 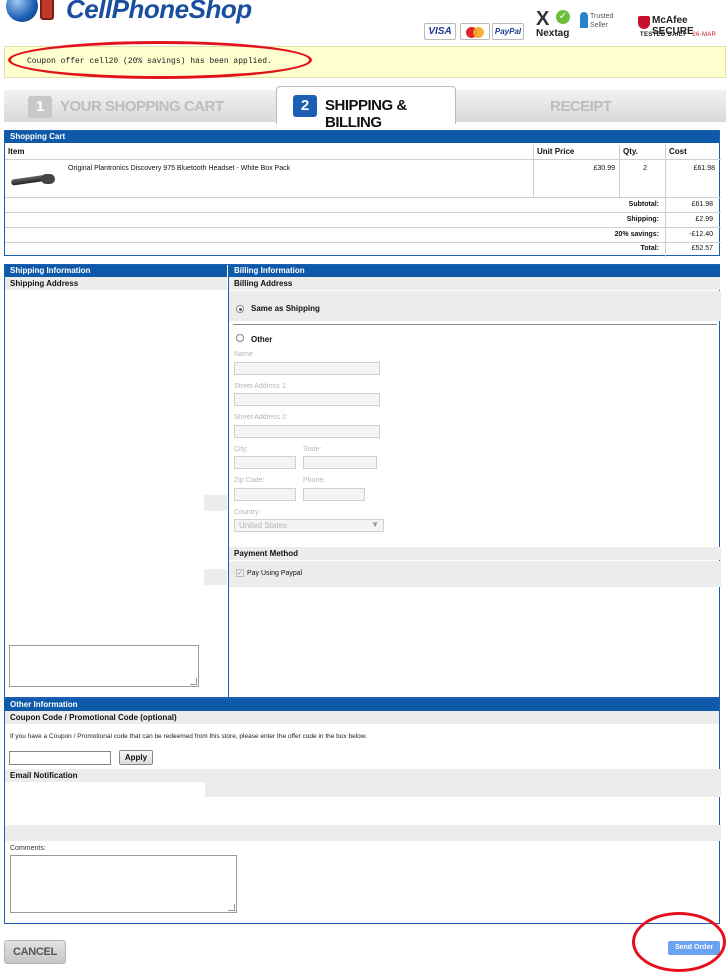 What do you see at coordinates (307, 431) in the screenshot?
I see `street2-input` at bounding box center [307, 431].